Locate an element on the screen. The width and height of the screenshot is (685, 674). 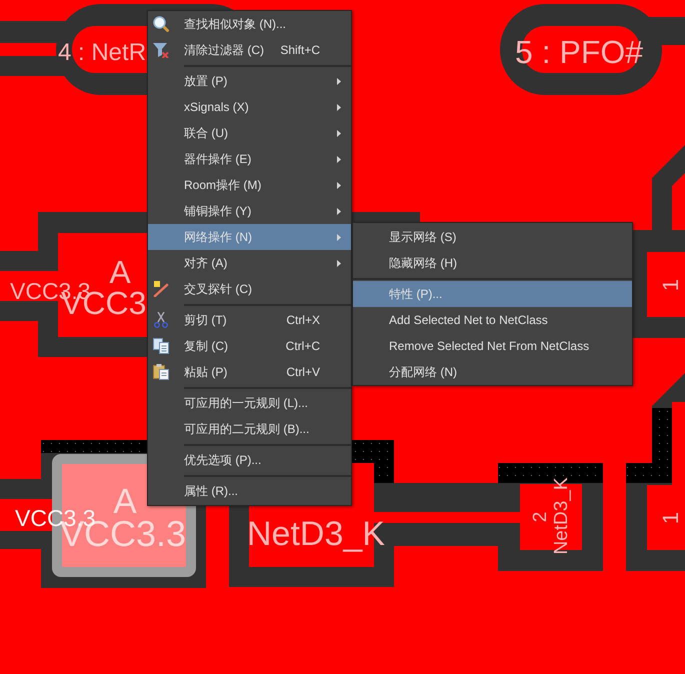
net-label: NetD3_K is located at coordinates (561, 516).